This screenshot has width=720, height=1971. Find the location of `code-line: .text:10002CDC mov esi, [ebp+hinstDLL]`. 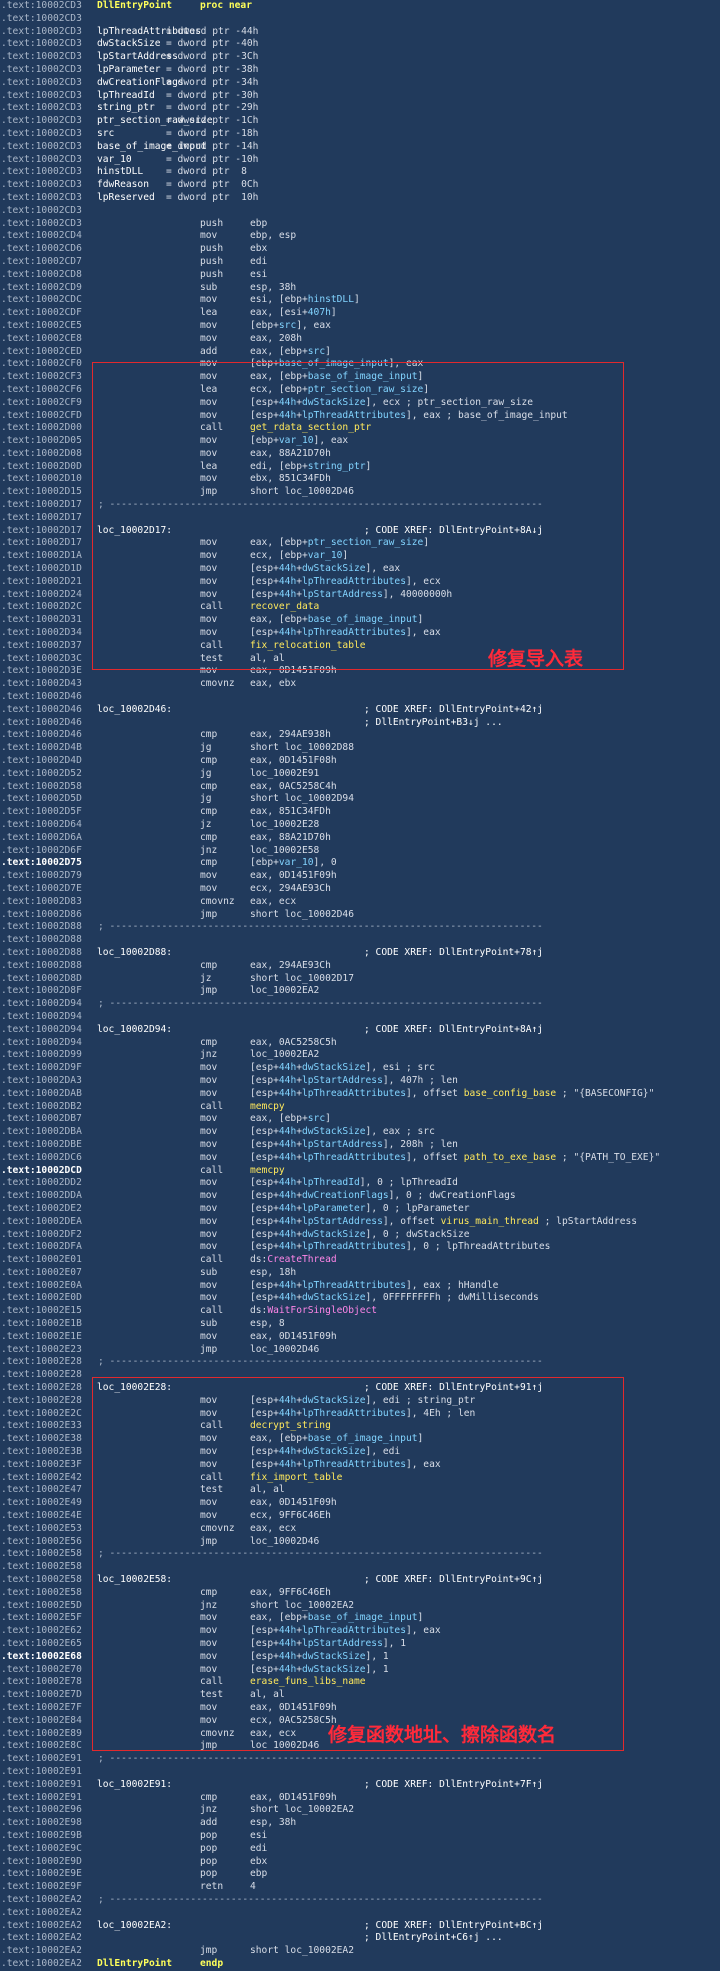

code-line: .text:10002CDC mov esi, [ebp+hinstDLL] is located at coordinates (360, 300).